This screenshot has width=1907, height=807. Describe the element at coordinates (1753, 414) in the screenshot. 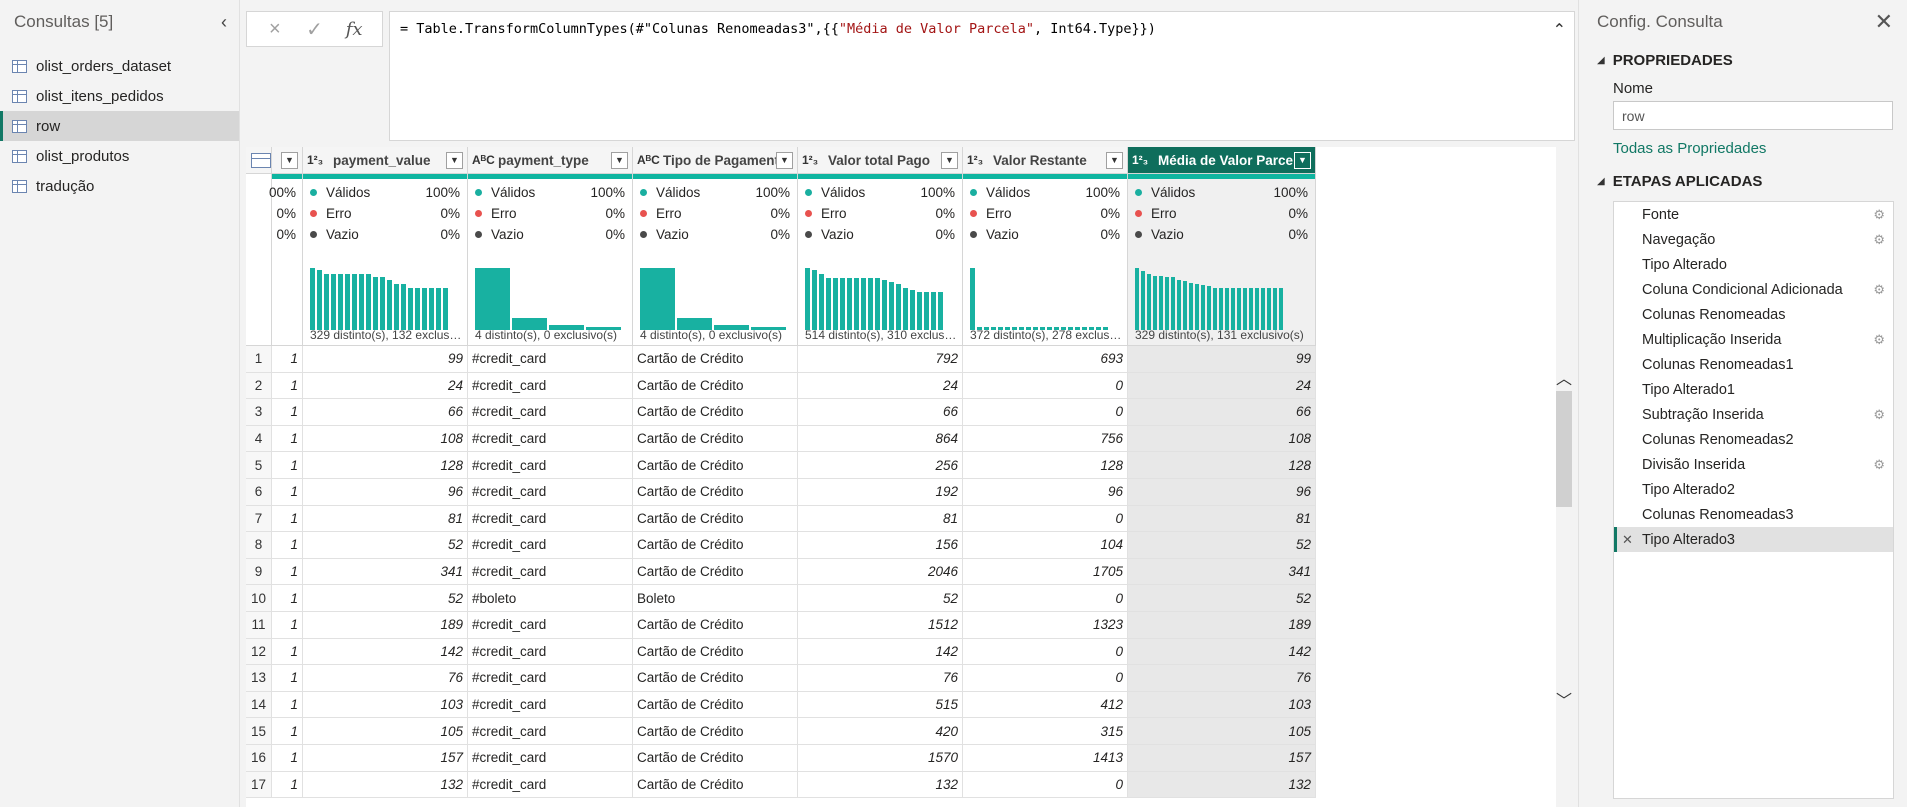

I see `applied-step: Subtração Inserida ⚙` at that location.